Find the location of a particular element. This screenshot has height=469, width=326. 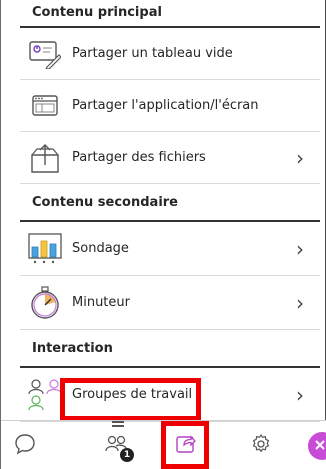

drag-handle-icon is located at coordinates (118, 424).